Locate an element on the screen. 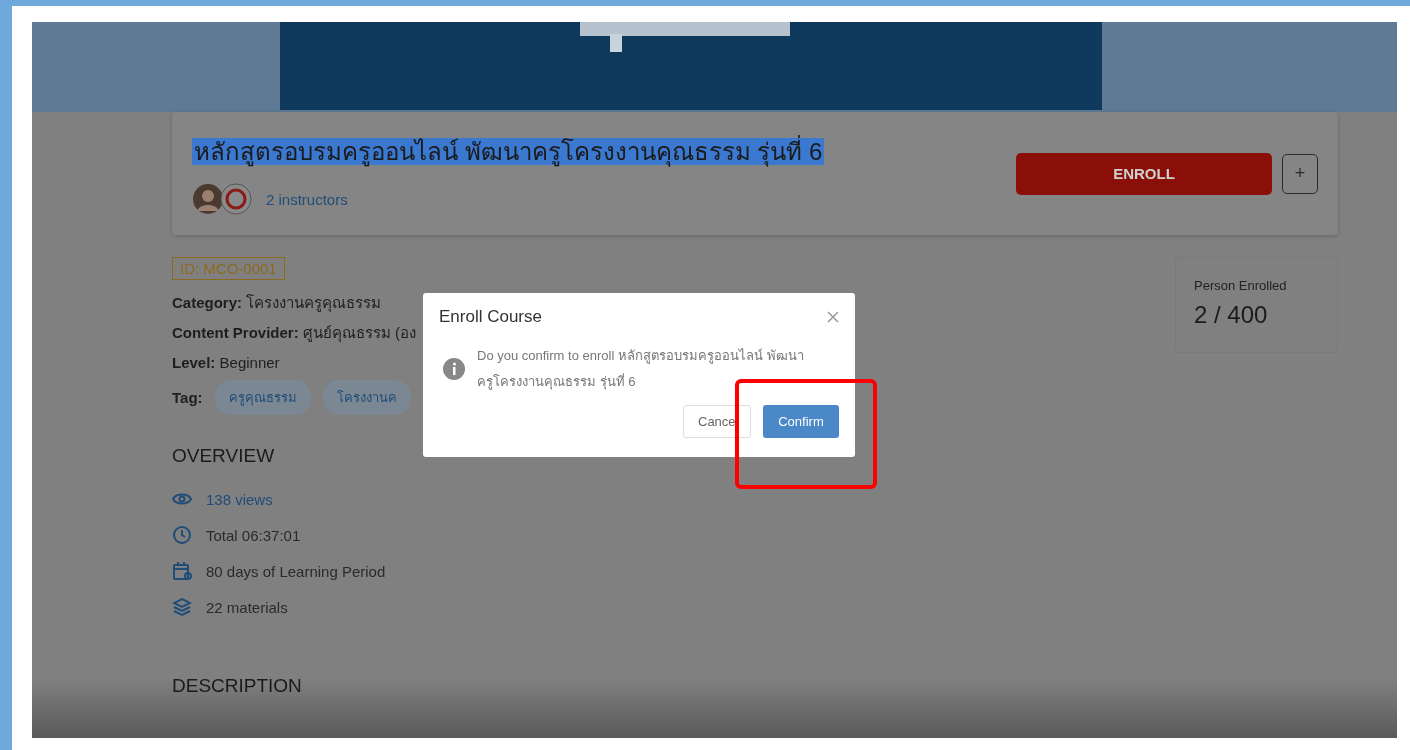 The width and height of the screenshot is (1410, 750). dialog-message: Do you confirm to enroll หลักสูตรอบรมครูออนไลน์ พัฒนาครูโครงงานคุณธรรม รุ่นที่ 6 is located at coordinates (641, 369).